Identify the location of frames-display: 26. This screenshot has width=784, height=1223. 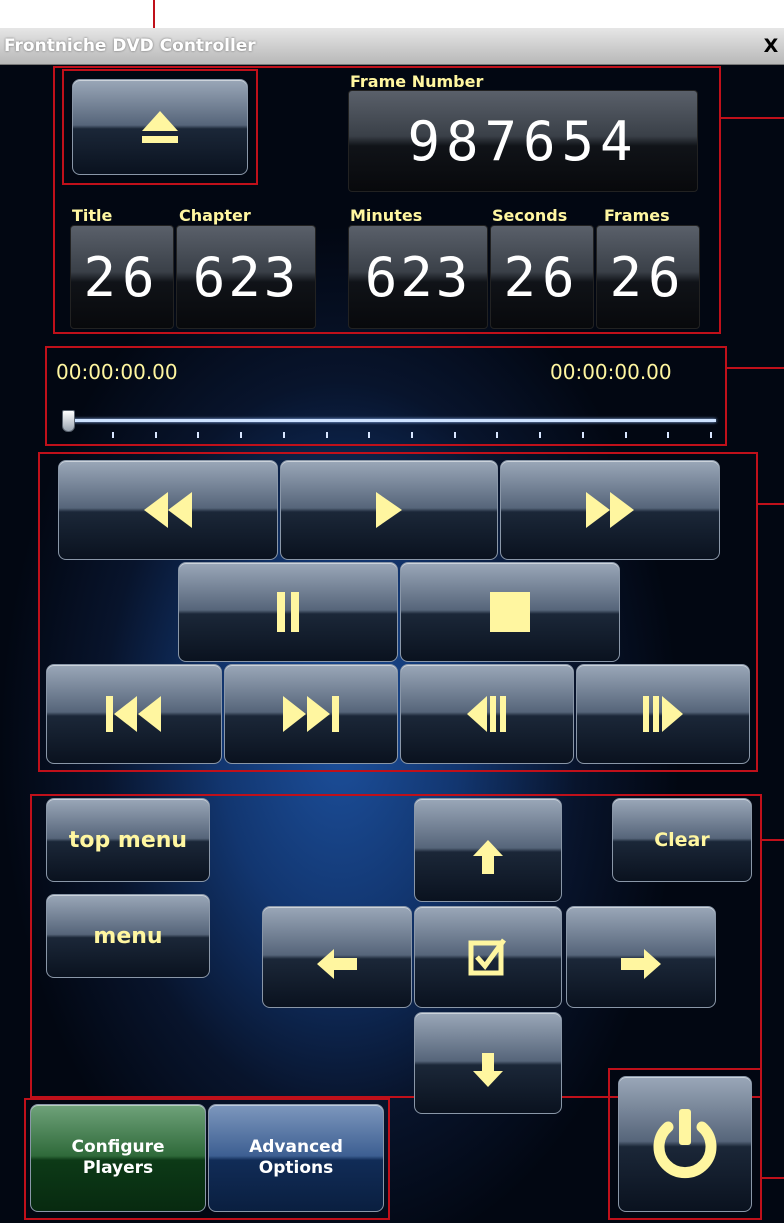
(648, 277).